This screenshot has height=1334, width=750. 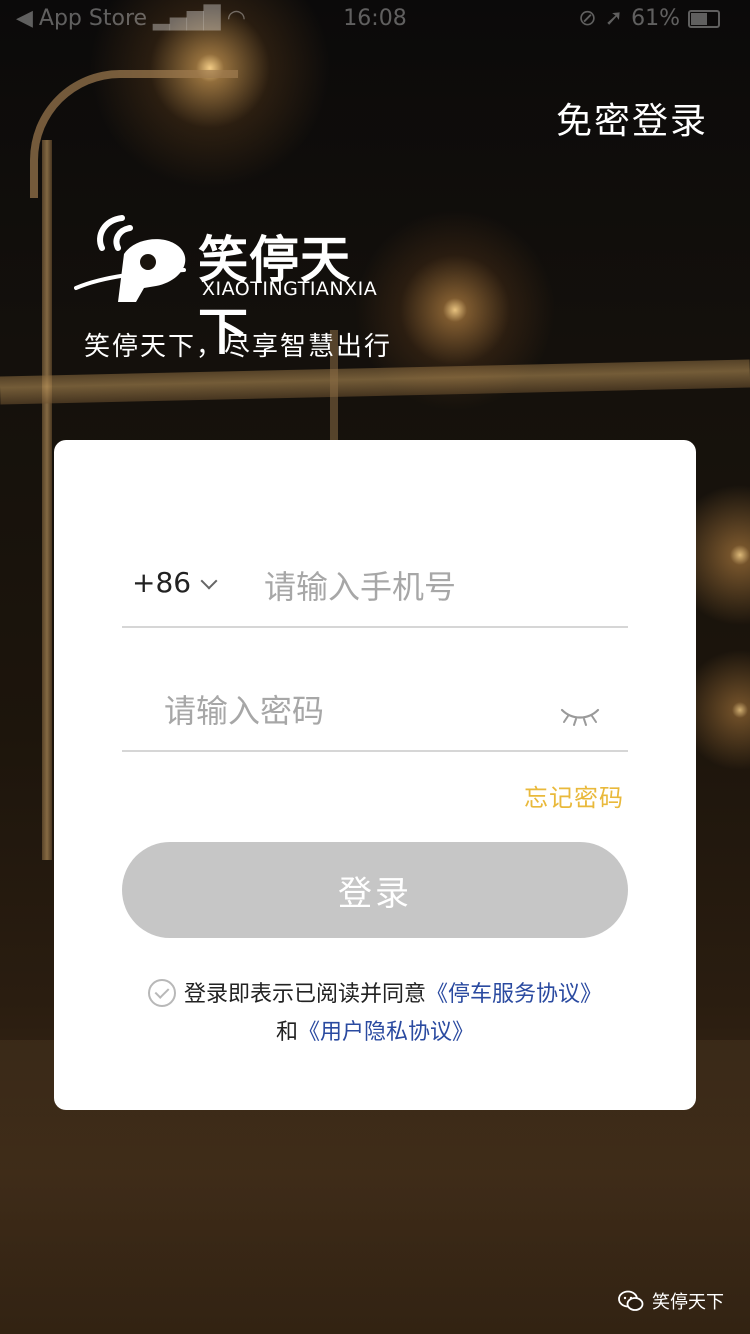 I want to click on status-bar: ◀ App Store ▂▄▆█ ◠ 16:08 ⊘ ➚ 61%, so click(x=375, y=20).